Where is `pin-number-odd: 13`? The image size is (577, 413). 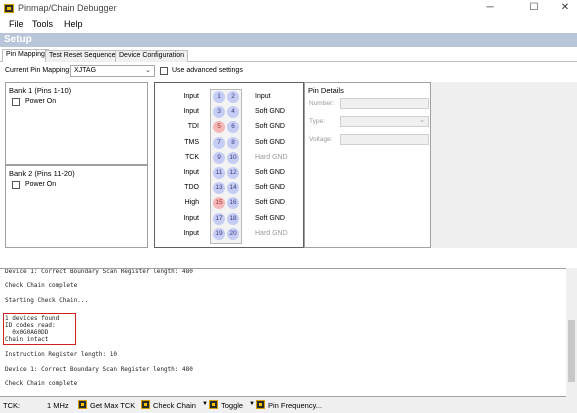 pin-number-odd: 13 is located at coordinates (219, 188).